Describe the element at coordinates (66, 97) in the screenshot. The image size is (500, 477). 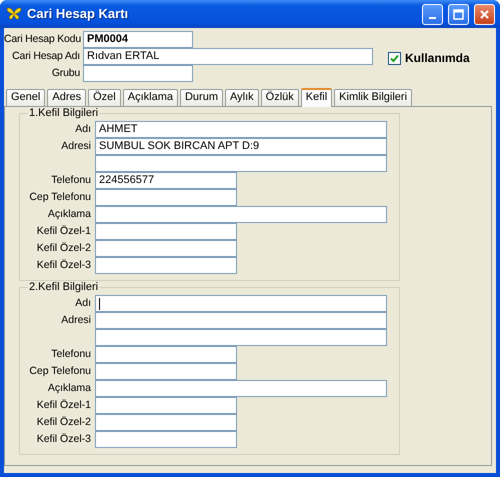
I see `tab: Adres` at that location.